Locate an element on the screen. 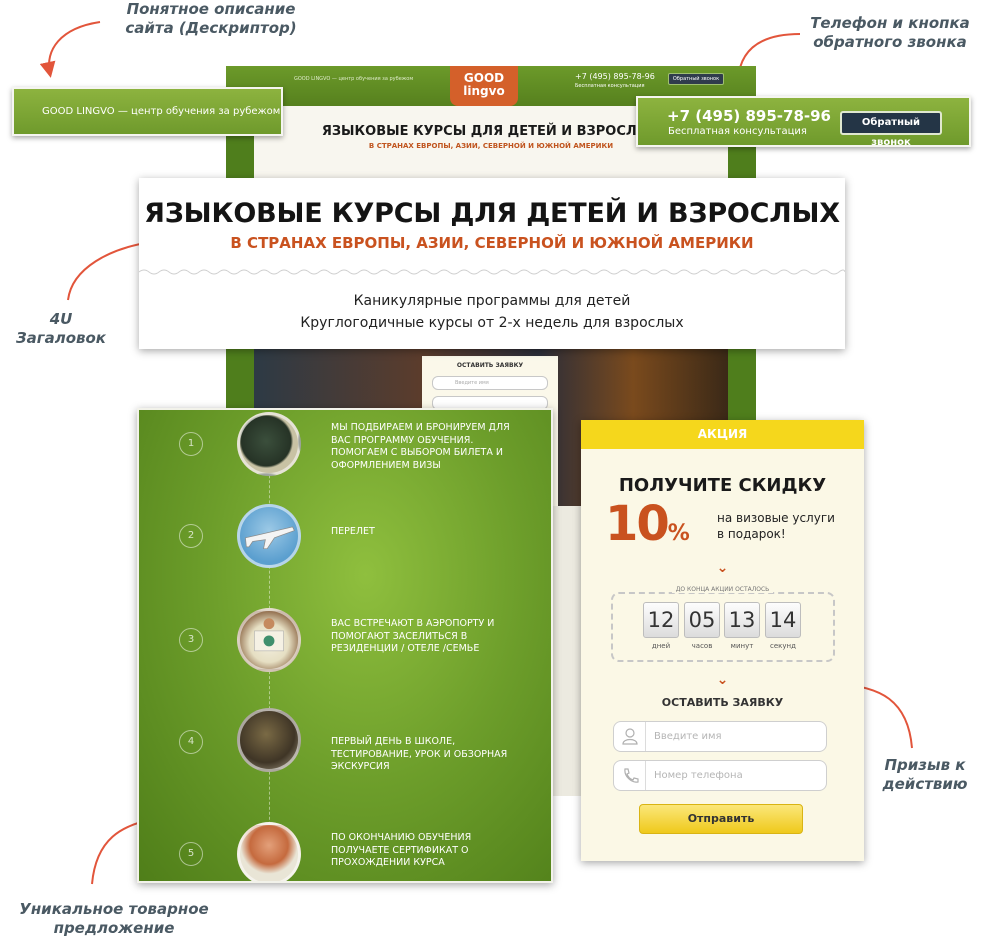 This screenshot has width=987, height=941. timer-hours: 05 is located at coordinates (702, 620).